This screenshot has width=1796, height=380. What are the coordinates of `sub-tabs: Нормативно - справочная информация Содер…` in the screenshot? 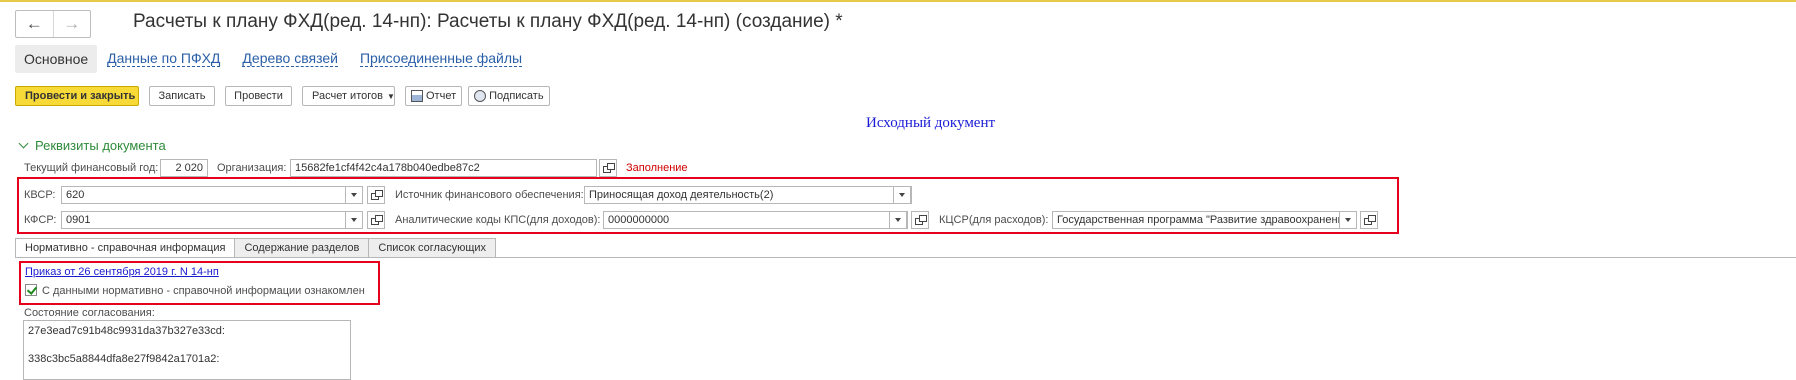 It's located at (256, 248).